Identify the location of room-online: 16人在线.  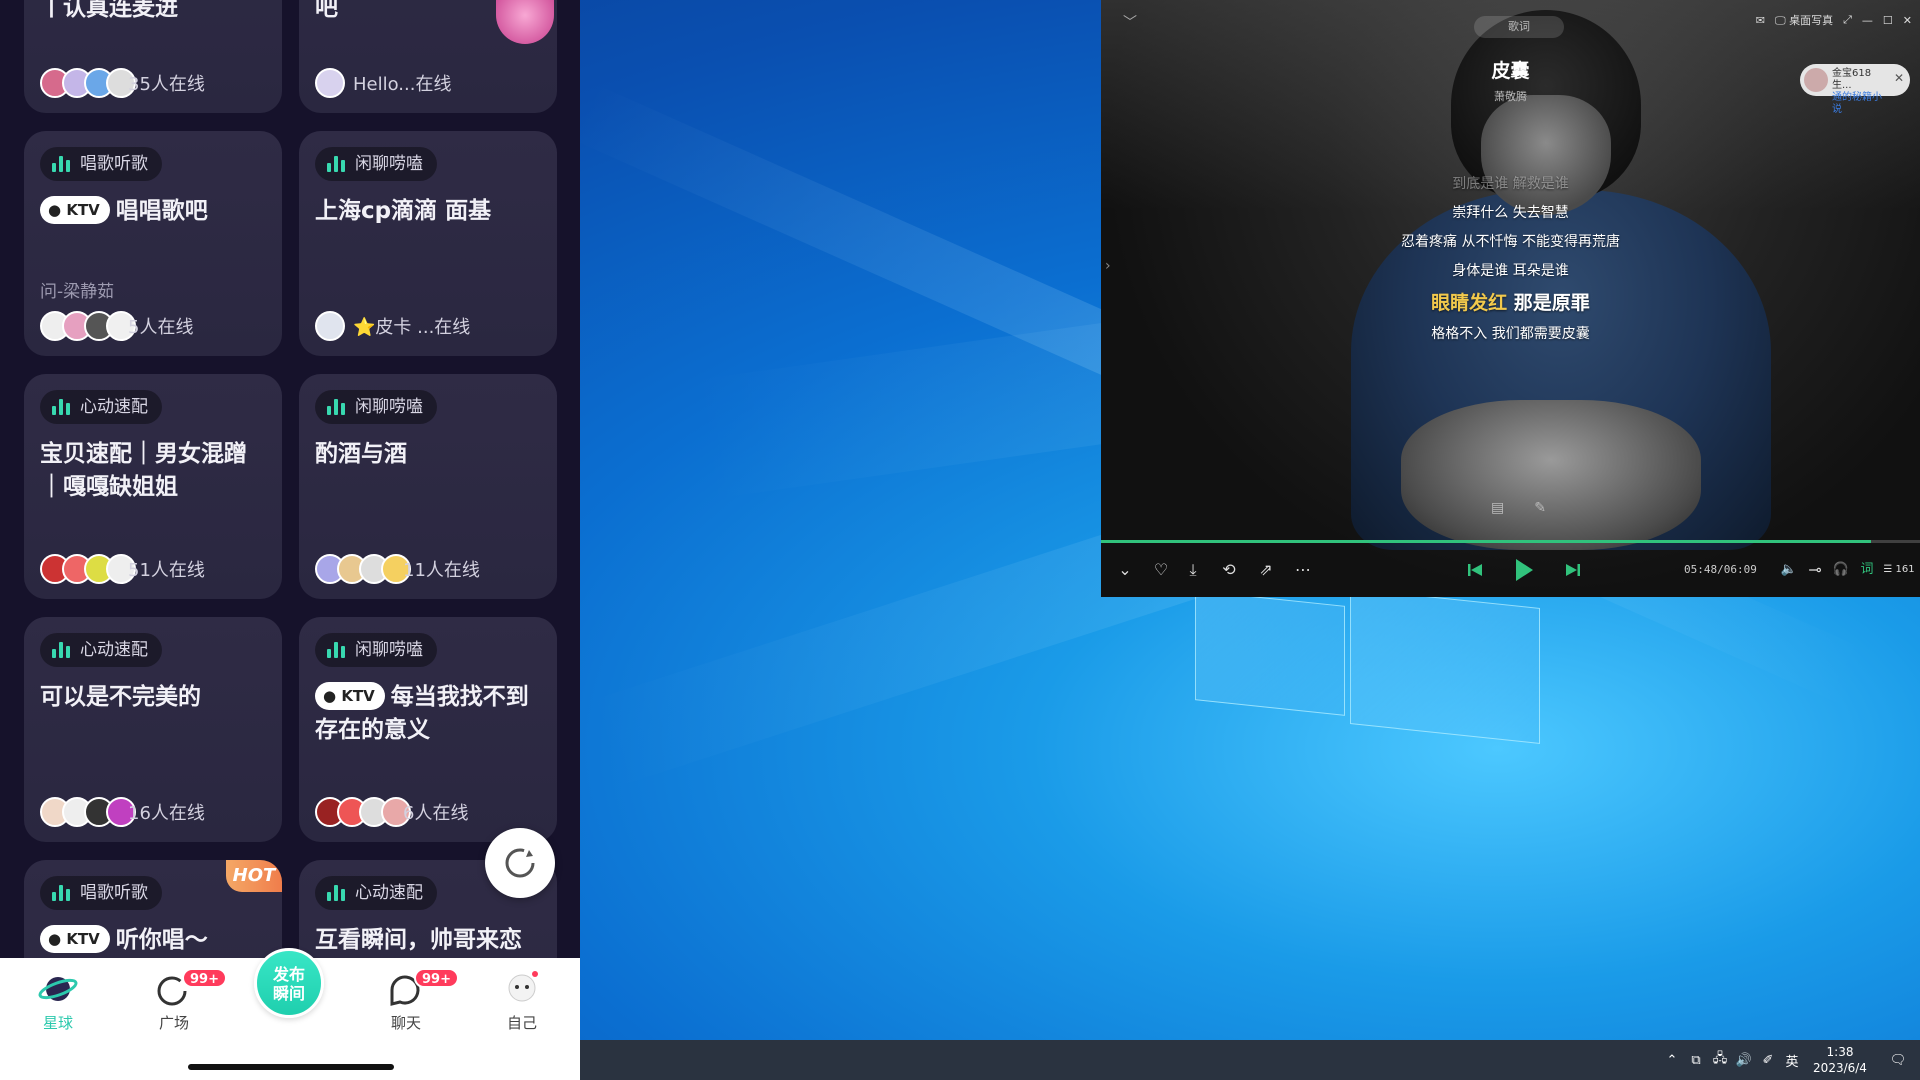
(122, 812).